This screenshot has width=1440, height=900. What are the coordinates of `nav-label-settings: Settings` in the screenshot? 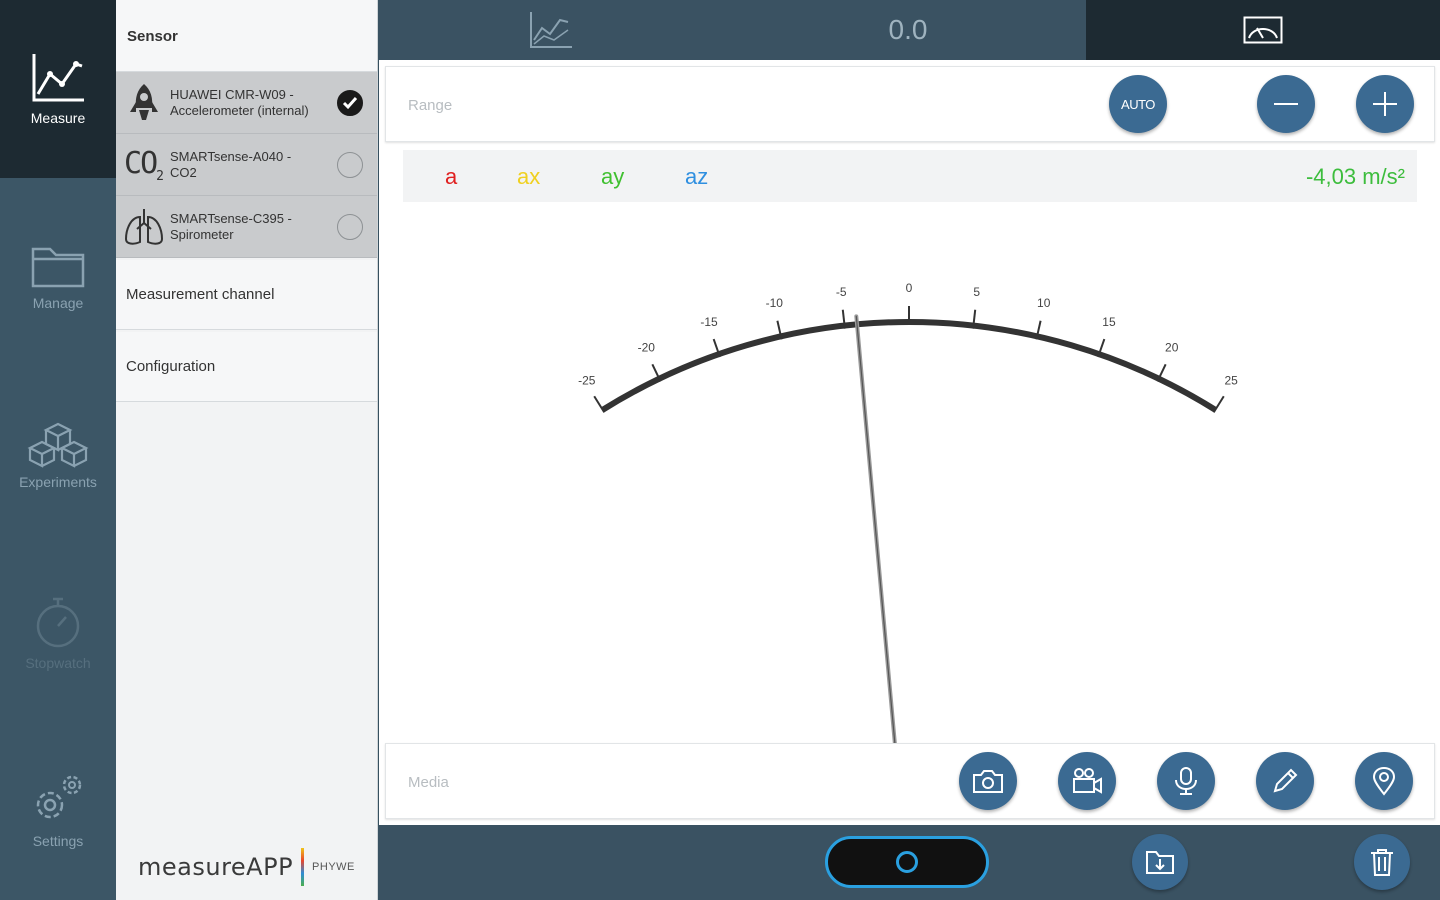 It's located at (58, 841).